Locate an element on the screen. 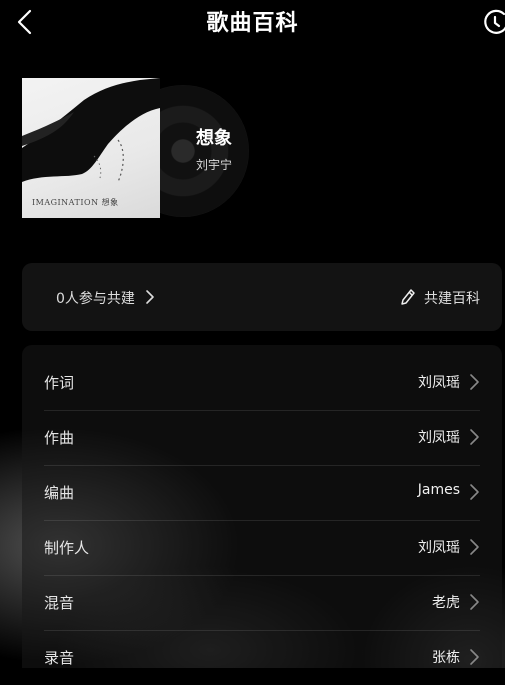 The image size is (505, 685). page-title: 歌曲百科 is located at coordinates (252, 23).